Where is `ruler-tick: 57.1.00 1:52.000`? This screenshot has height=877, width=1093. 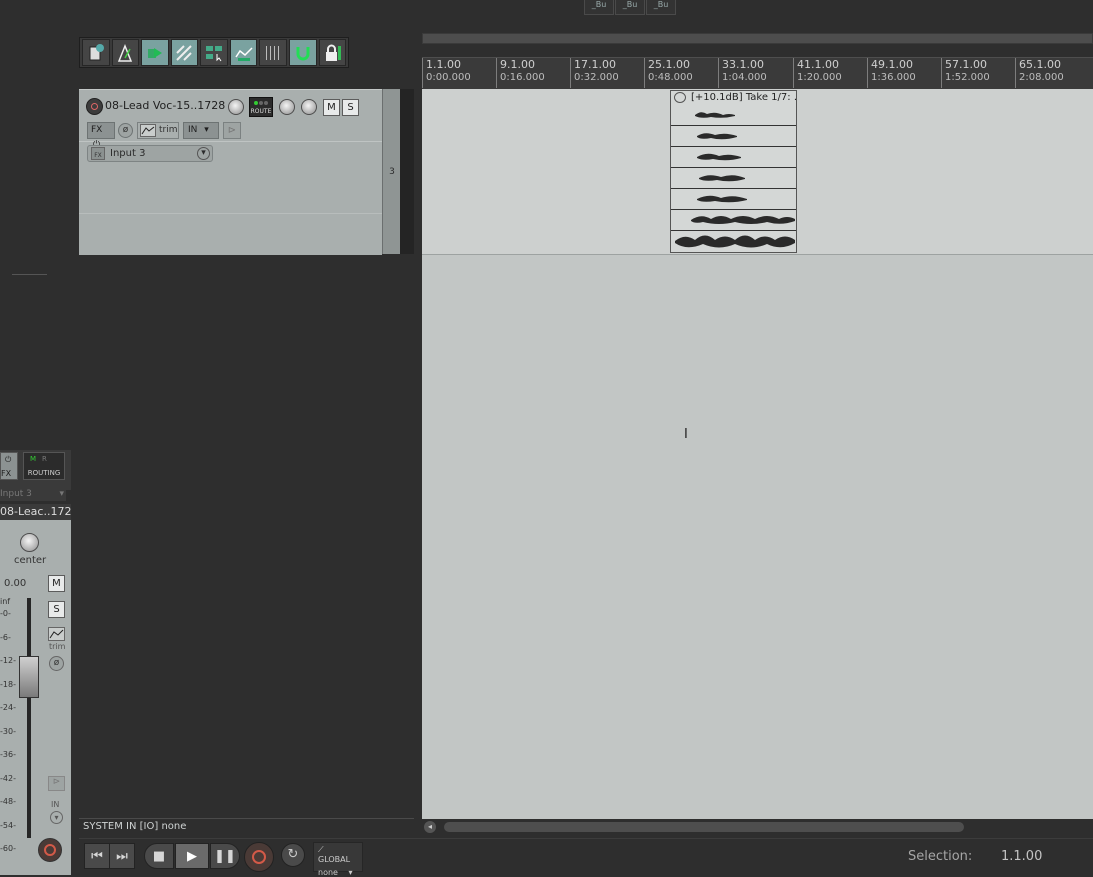
ruler-tick: 57.1.00 1:52.000 is located at coordinates (965, 73).